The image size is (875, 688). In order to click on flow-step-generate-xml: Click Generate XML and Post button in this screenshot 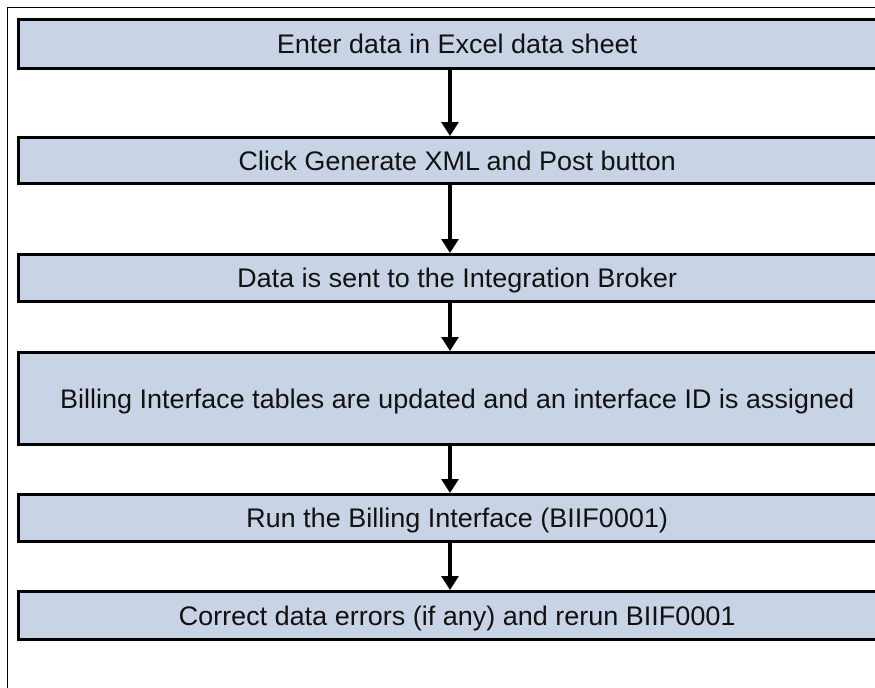, I will do `click(446, 160)`.